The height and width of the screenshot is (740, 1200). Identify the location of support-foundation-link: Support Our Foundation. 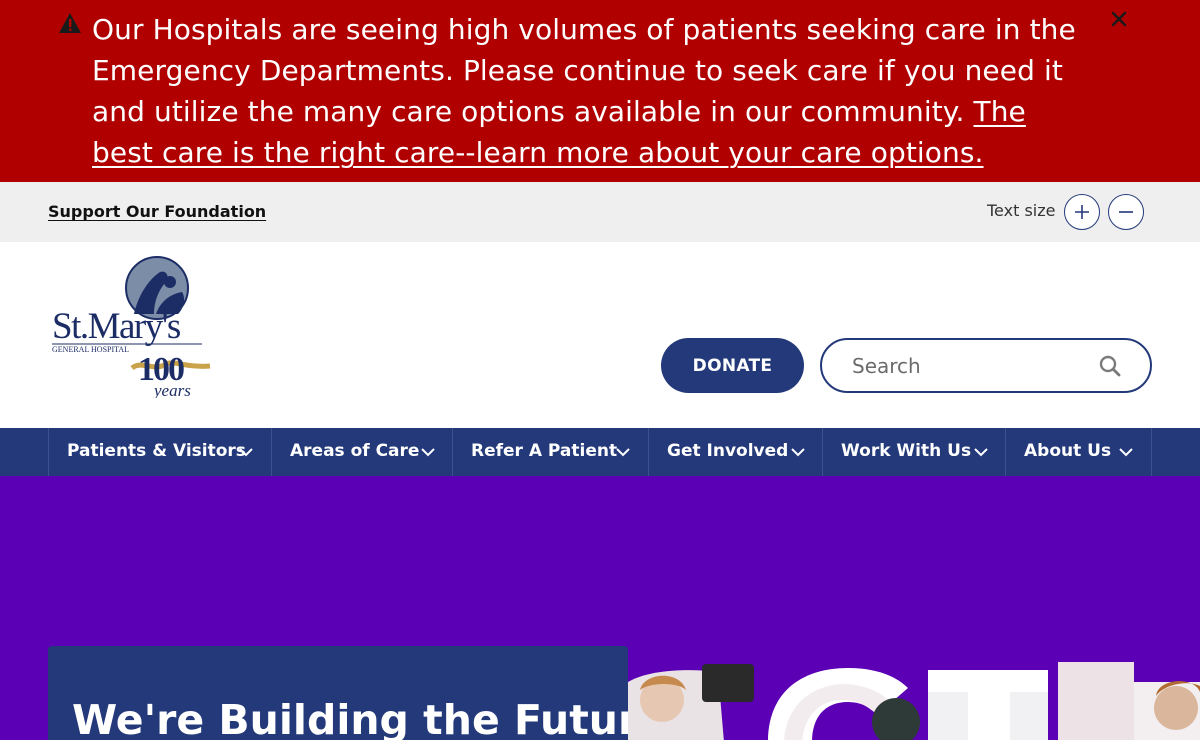
(157, 211).